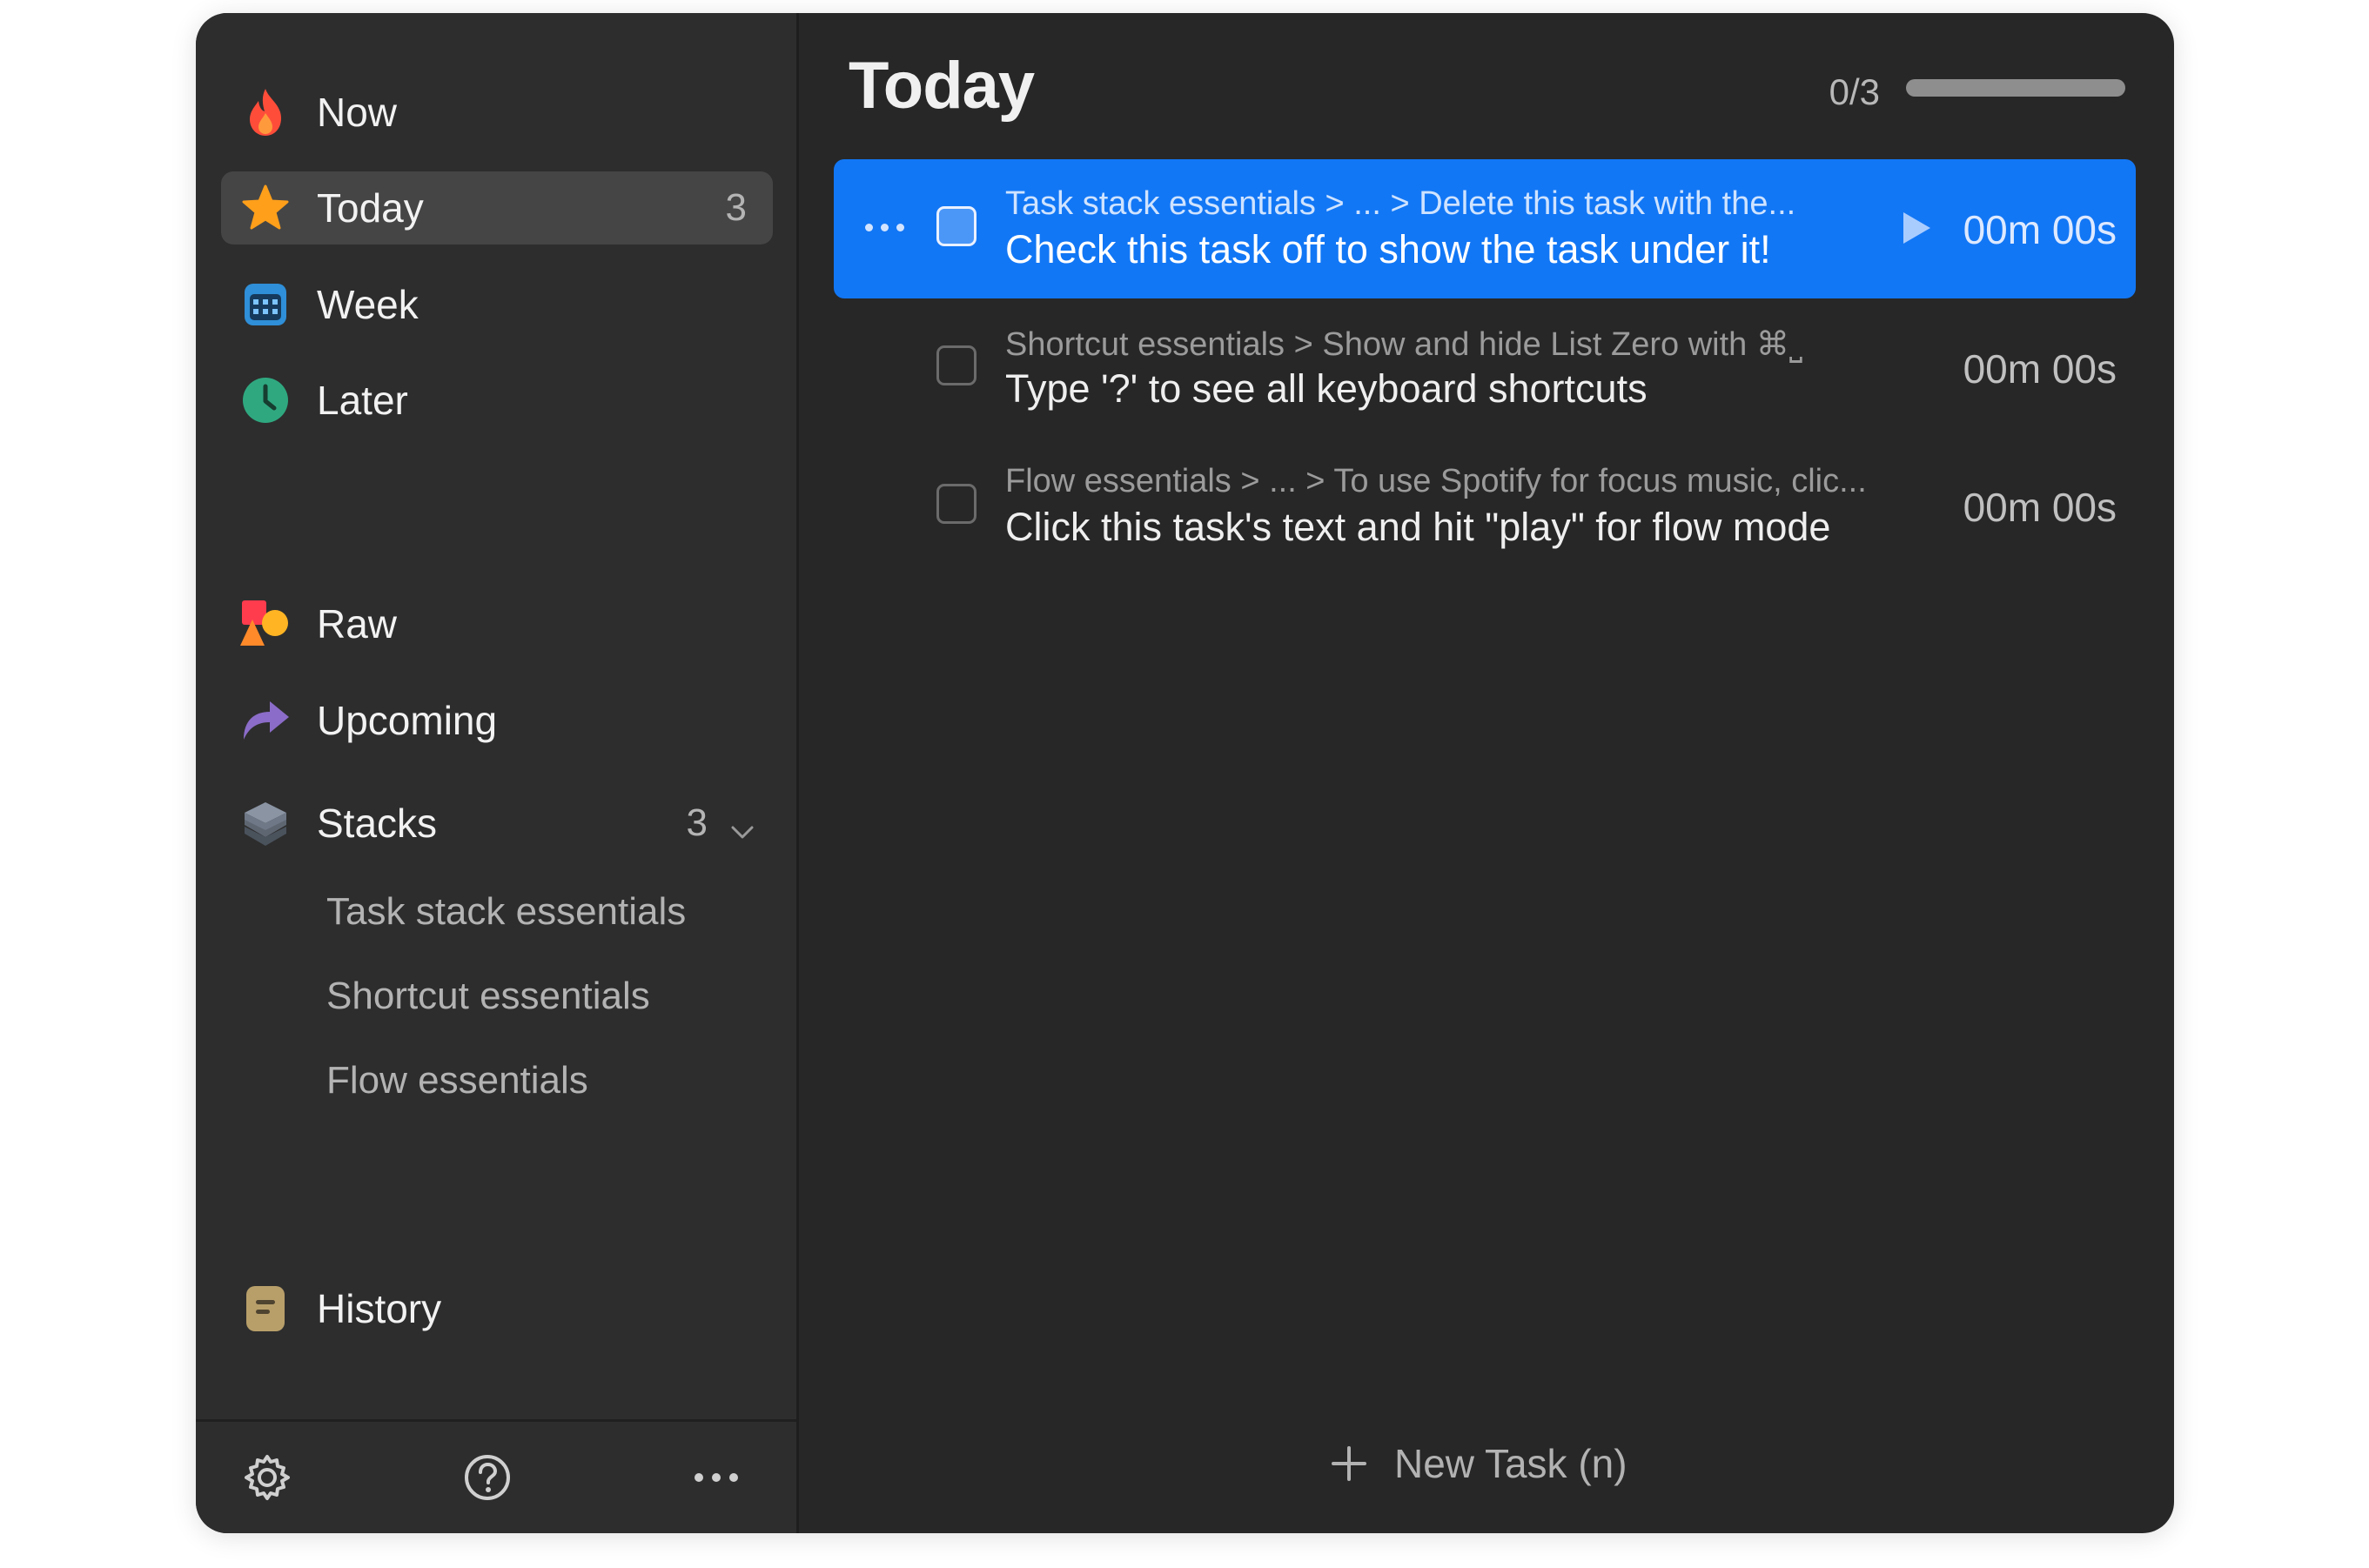  Describe the element at coordinates (497, 208) in the screenshot. I see `sidebar-item-today: Today 3` at that location.